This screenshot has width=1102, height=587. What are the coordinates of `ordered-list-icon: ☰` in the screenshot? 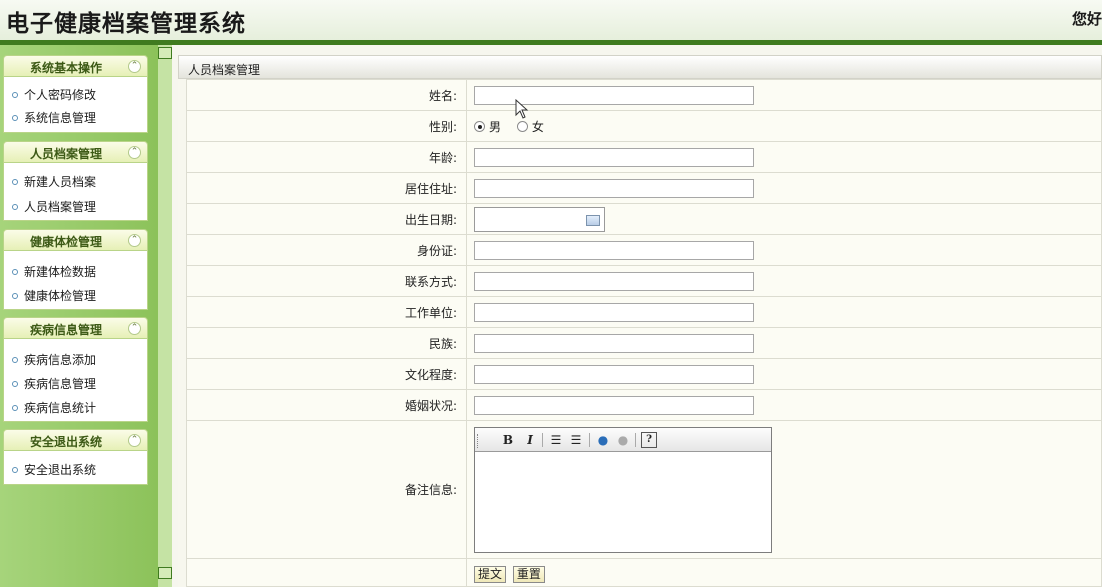 It's located at (556, 440).